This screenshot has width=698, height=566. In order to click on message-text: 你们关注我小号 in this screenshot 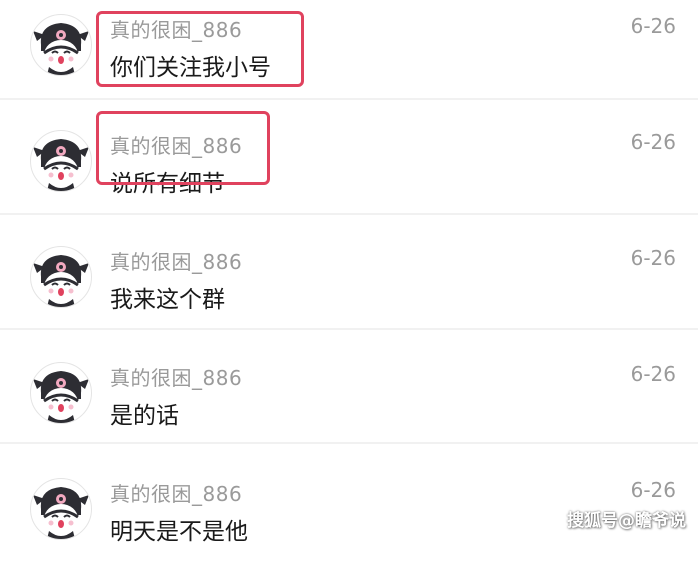, I will do `click(190, 68)`.